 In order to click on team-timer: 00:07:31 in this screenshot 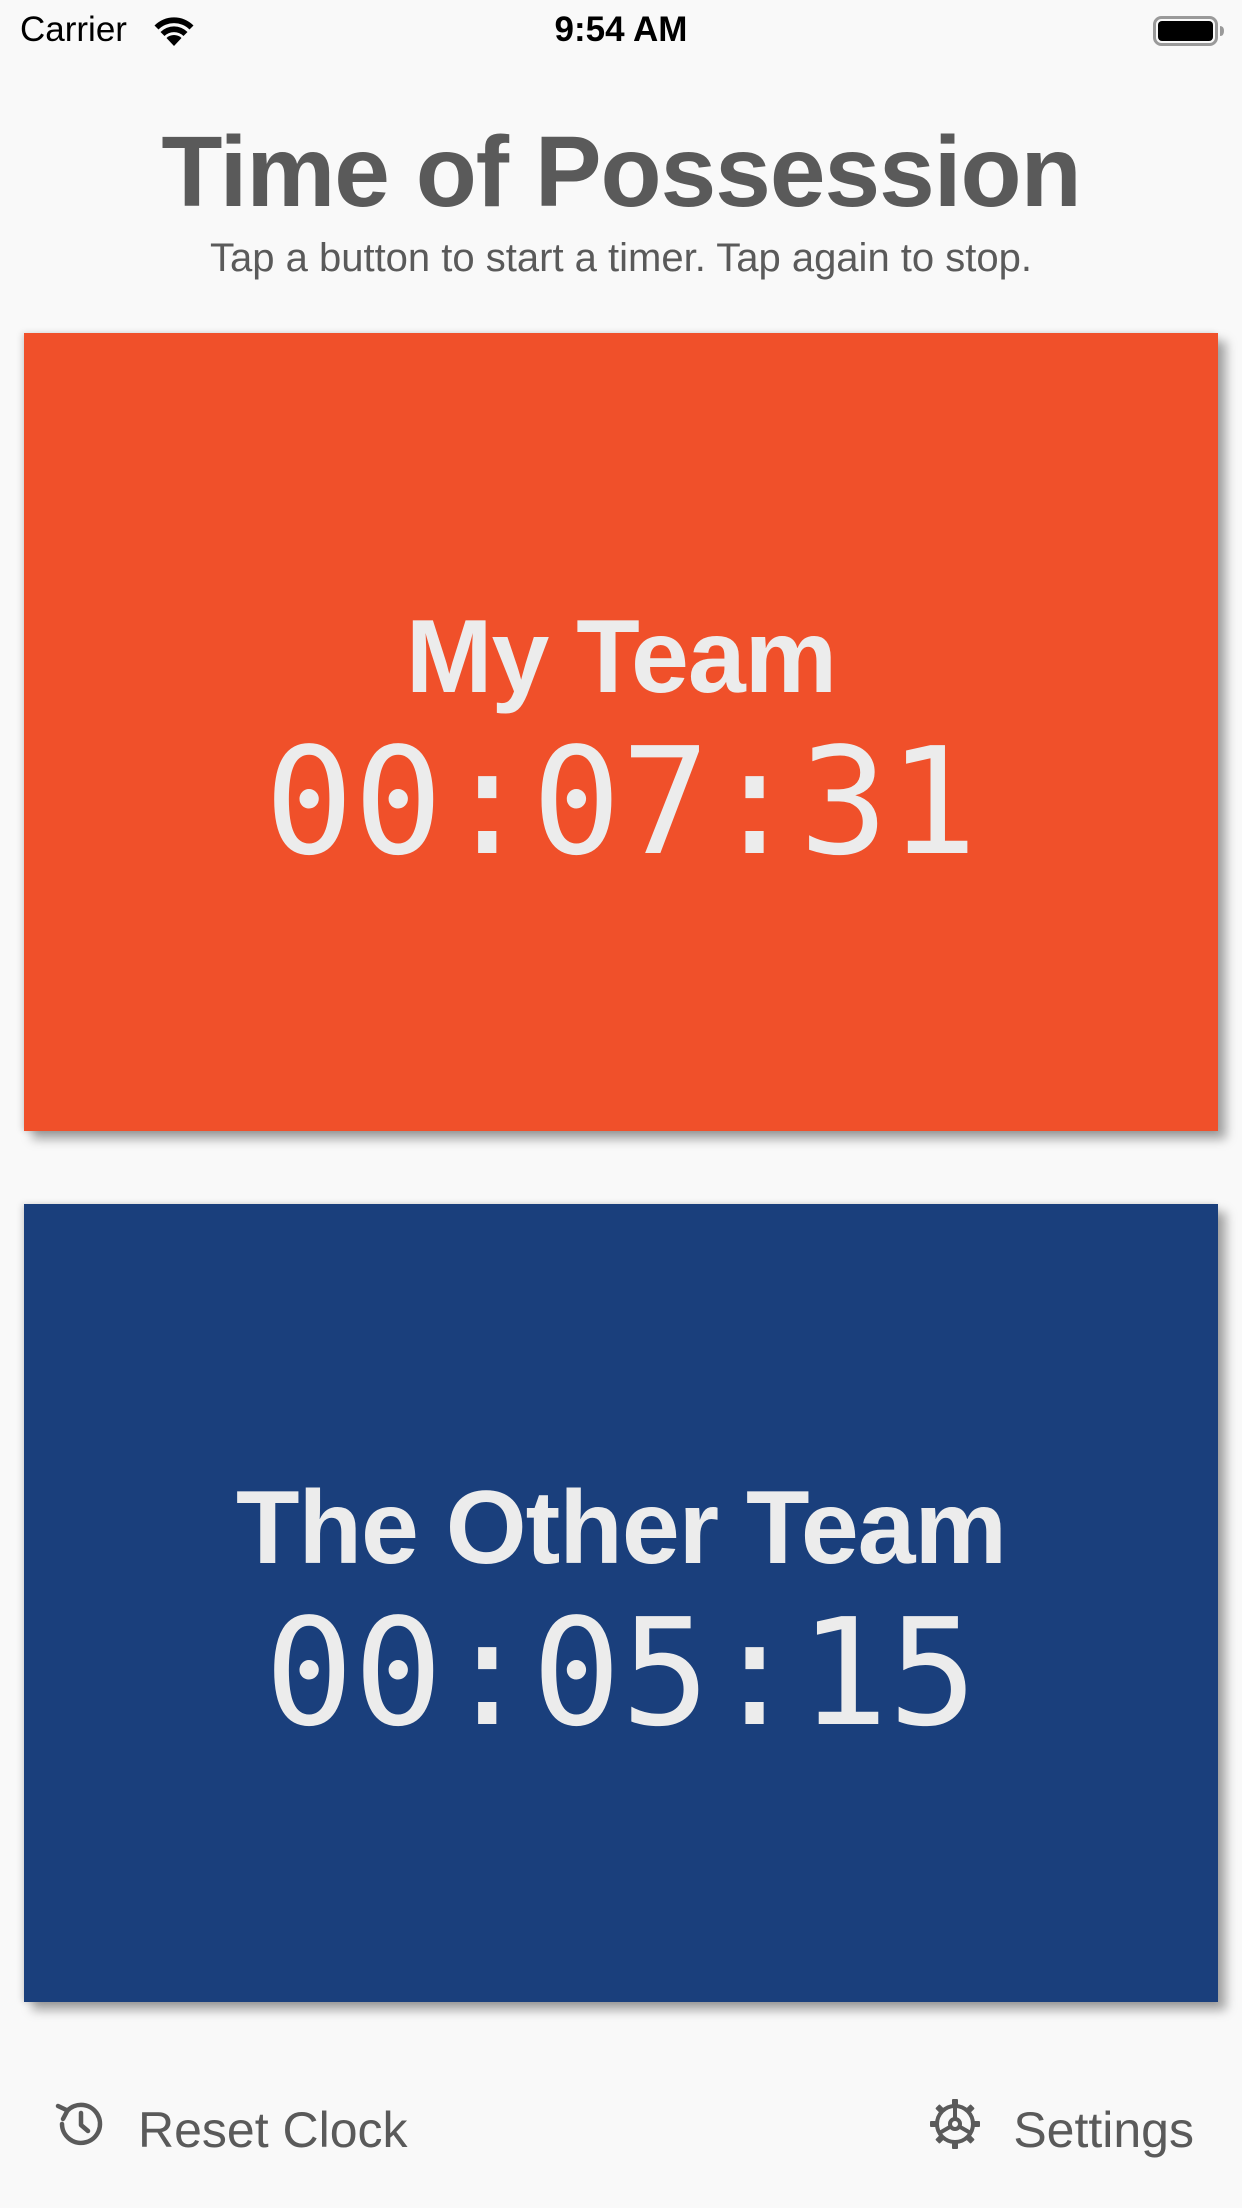, I will do `click(621, 802)`.